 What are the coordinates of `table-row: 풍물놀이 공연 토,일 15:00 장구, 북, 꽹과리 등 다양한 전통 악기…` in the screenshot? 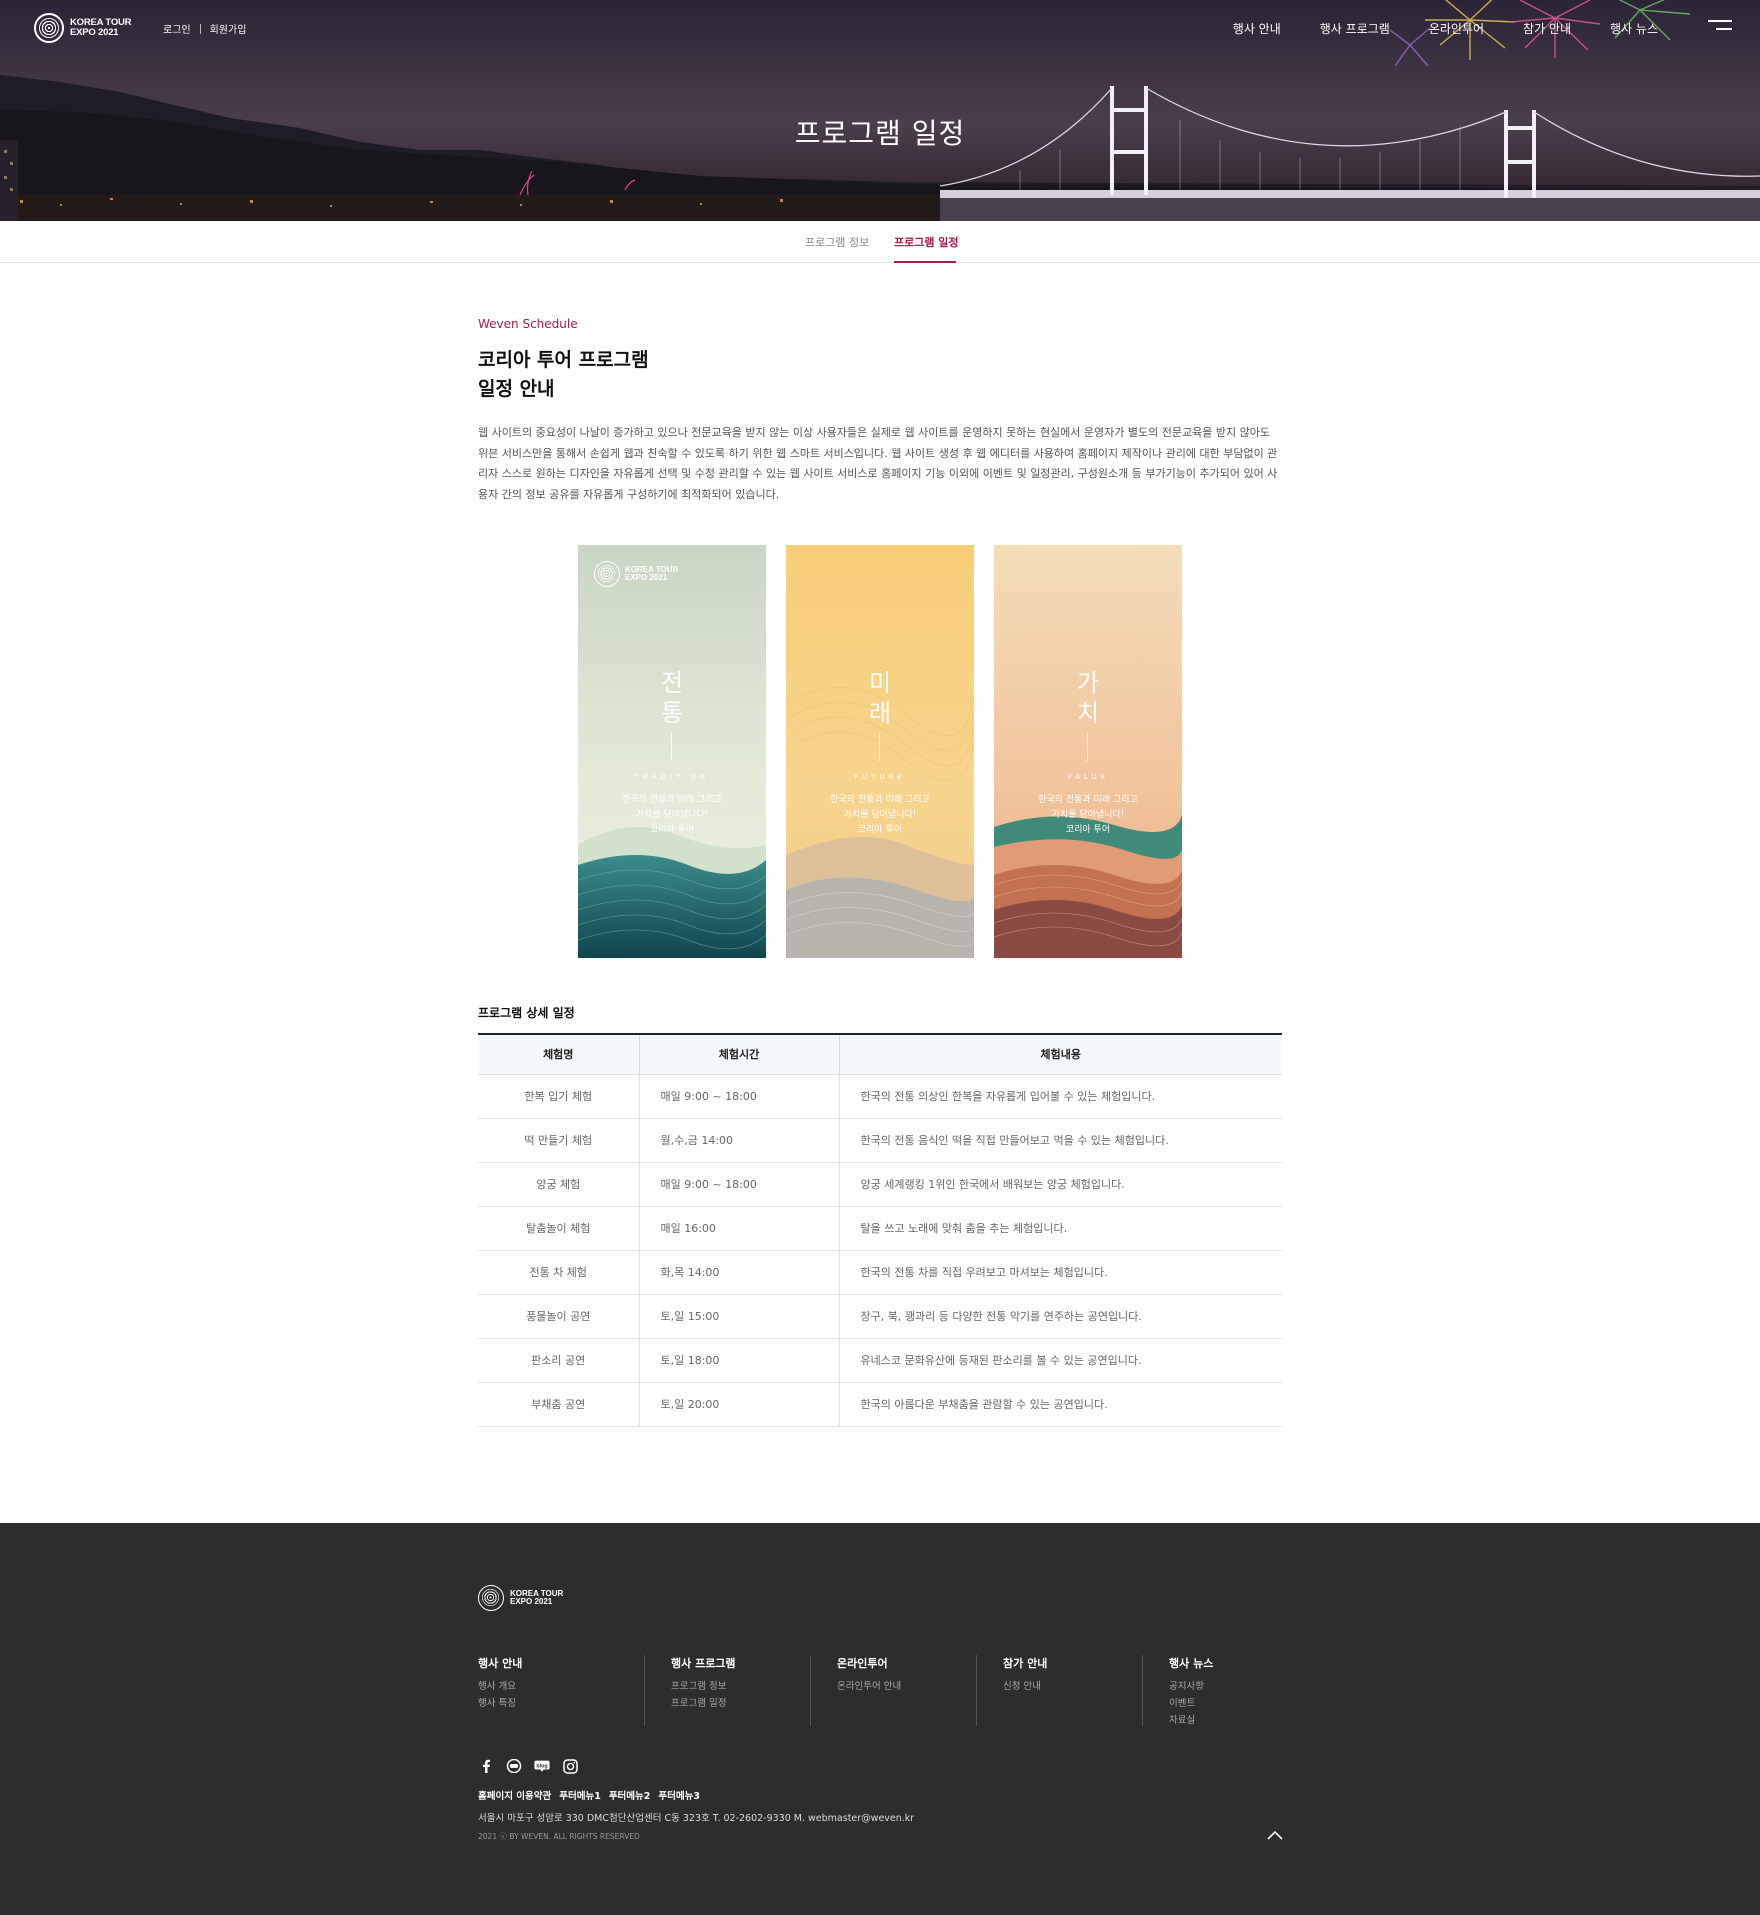 It's located at (880, 1316).